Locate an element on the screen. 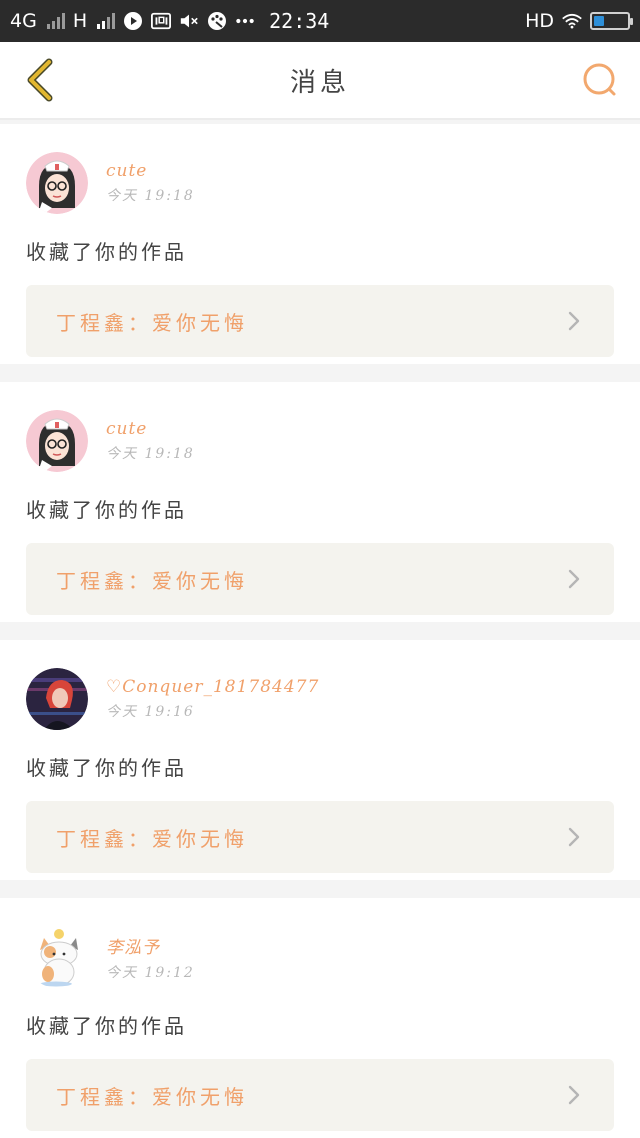  hd-label: HD is located at coordinates (539, 21).